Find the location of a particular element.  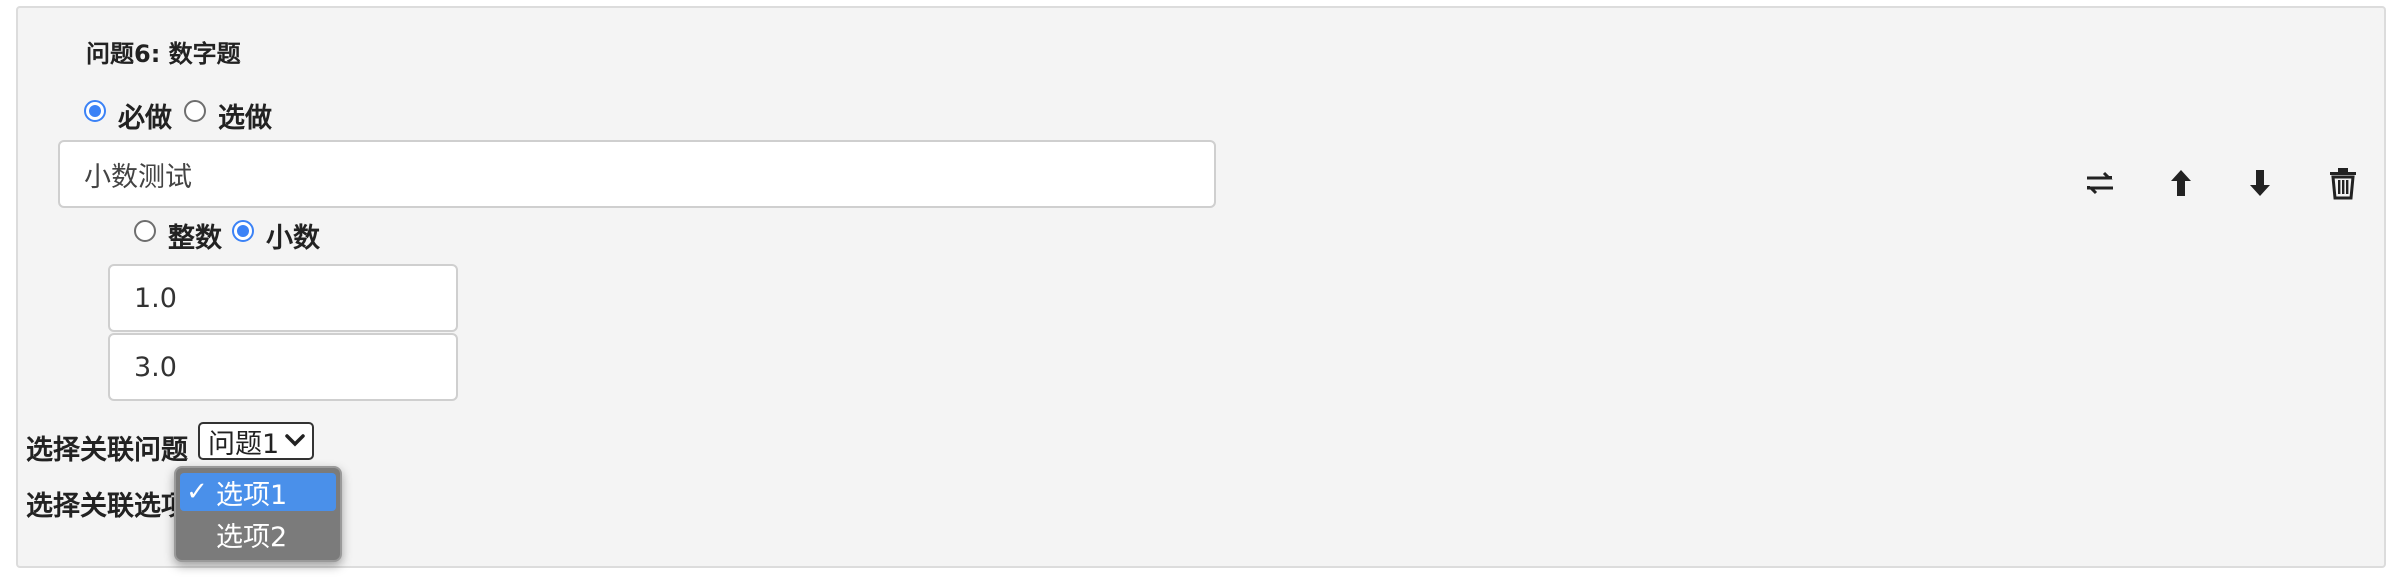

min-value-input: 1.0 is located at coordinates (283, 298).